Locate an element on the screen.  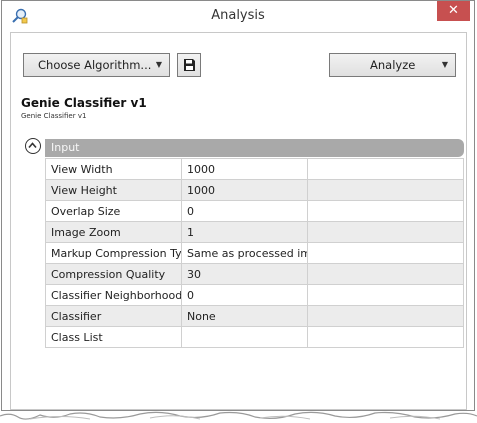
property-value is located at coordinates (244, 337).